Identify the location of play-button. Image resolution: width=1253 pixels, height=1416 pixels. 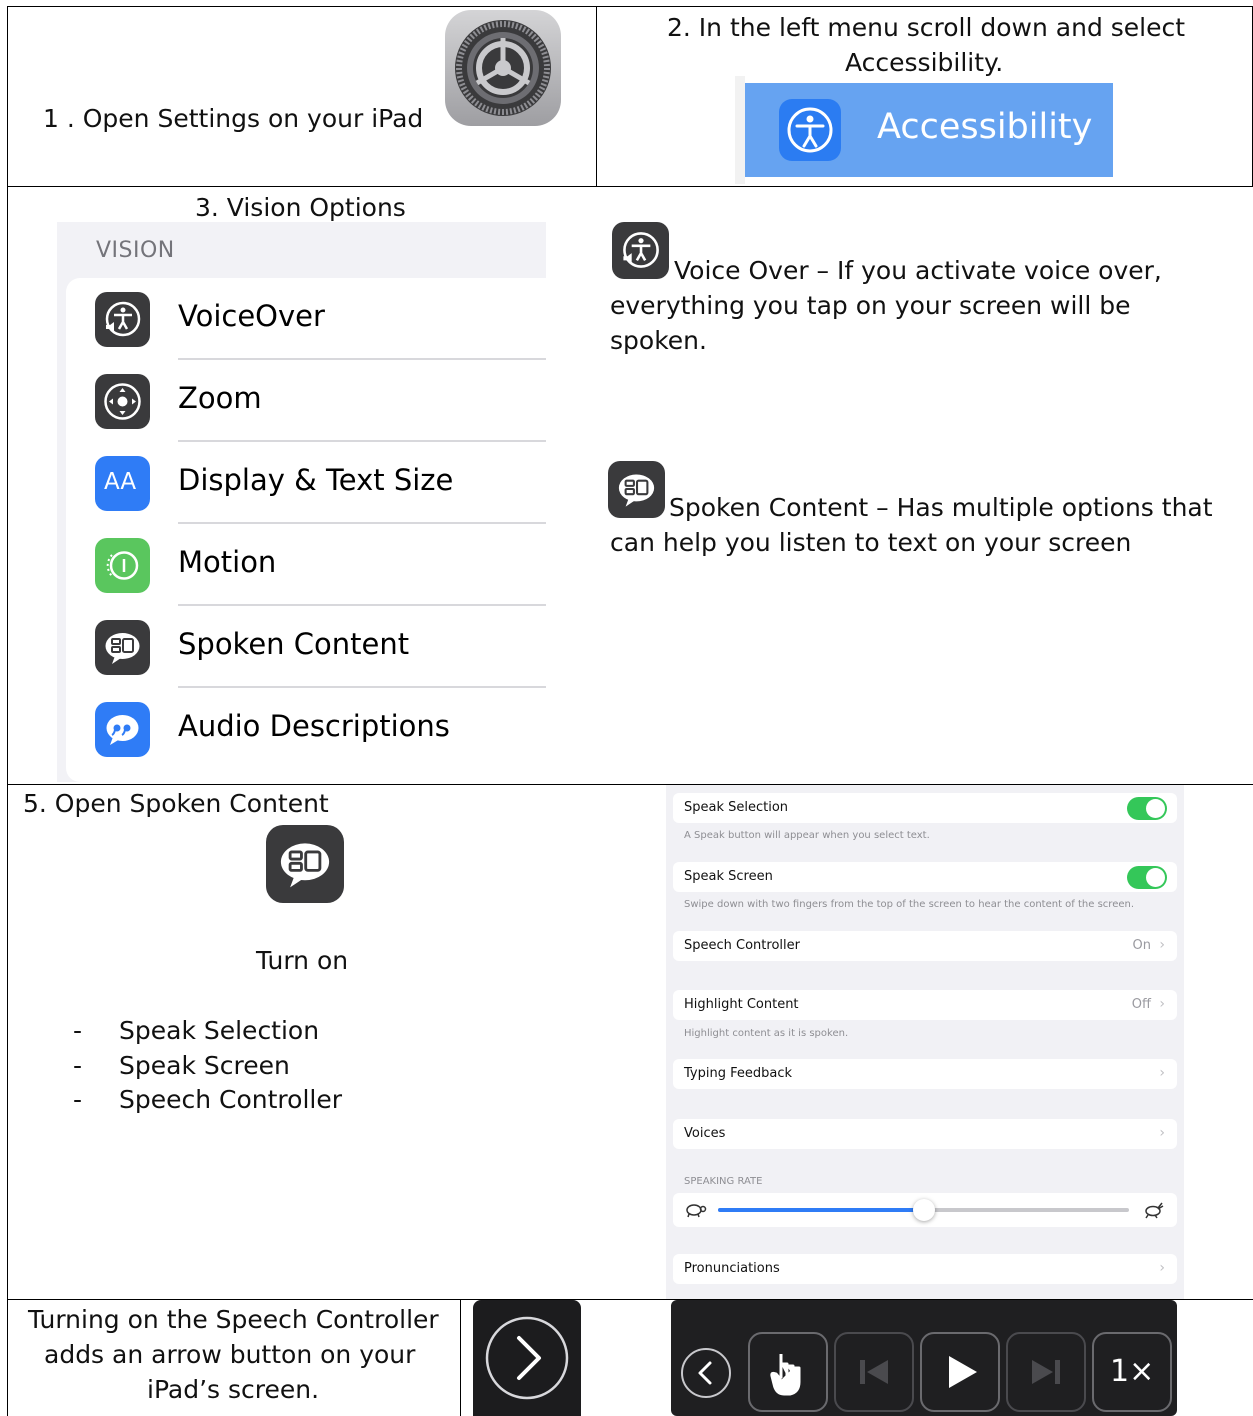
(960, 1372).